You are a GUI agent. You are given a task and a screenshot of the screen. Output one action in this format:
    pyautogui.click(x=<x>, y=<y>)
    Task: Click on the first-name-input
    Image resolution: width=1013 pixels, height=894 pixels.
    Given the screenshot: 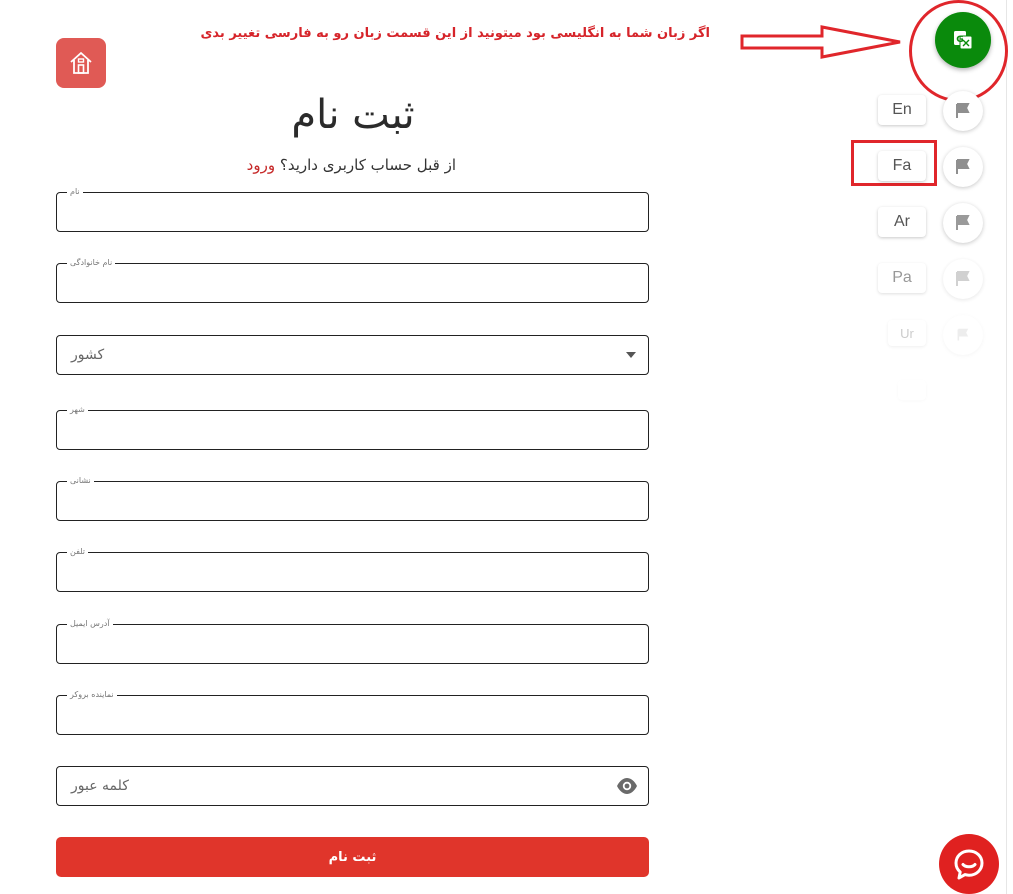 What is the action you would take?
    pyautogui.click(x=352, y=212)
    